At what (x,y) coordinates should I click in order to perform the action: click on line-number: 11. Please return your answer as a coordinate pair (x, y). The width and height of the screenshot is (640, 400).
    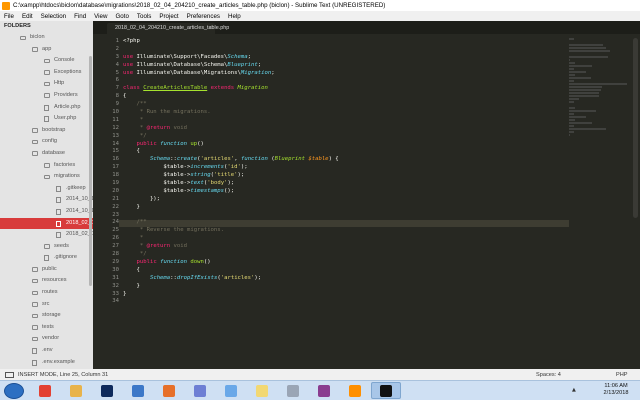
    Looking at the image, I should click on (115, 119).